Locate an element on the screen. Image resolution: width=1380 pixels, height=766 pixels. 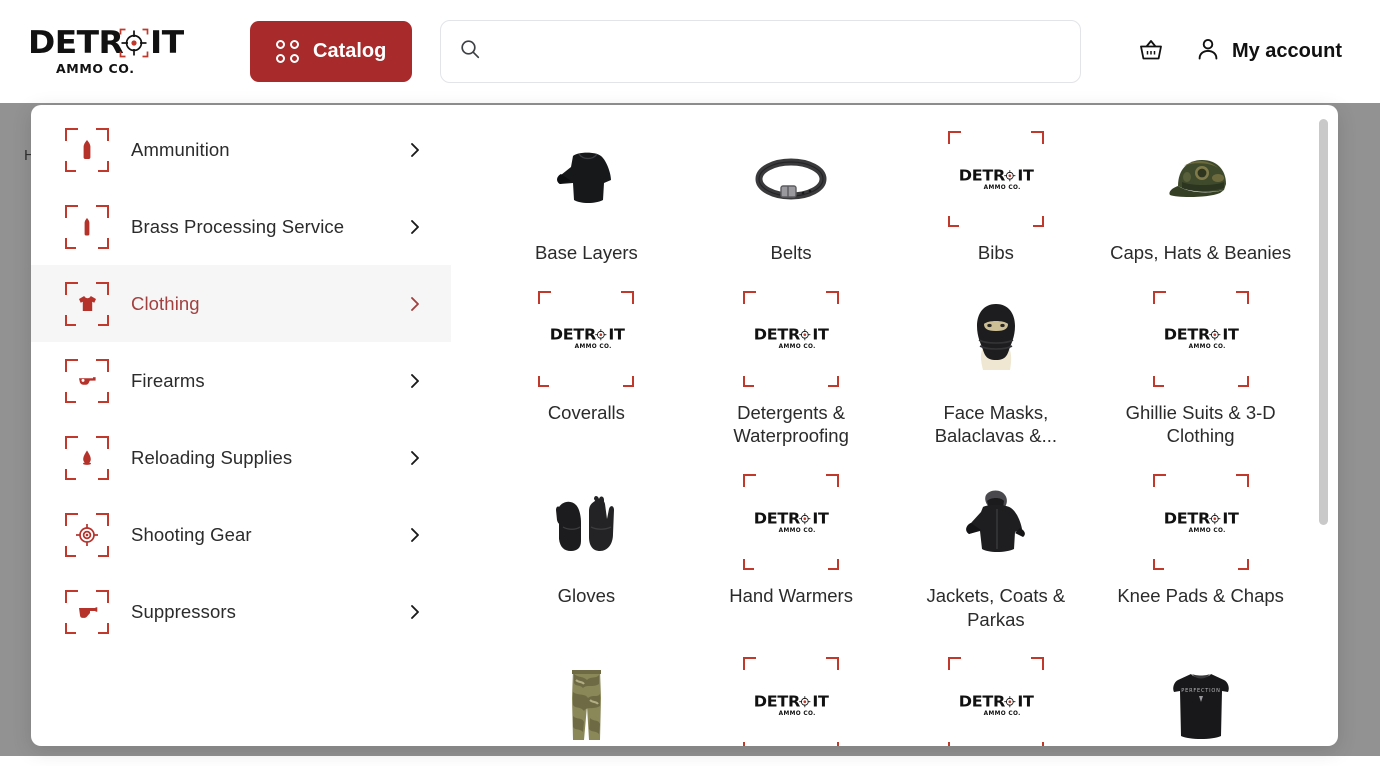
crosshair-target-icon is located at coordinates (134, 43).